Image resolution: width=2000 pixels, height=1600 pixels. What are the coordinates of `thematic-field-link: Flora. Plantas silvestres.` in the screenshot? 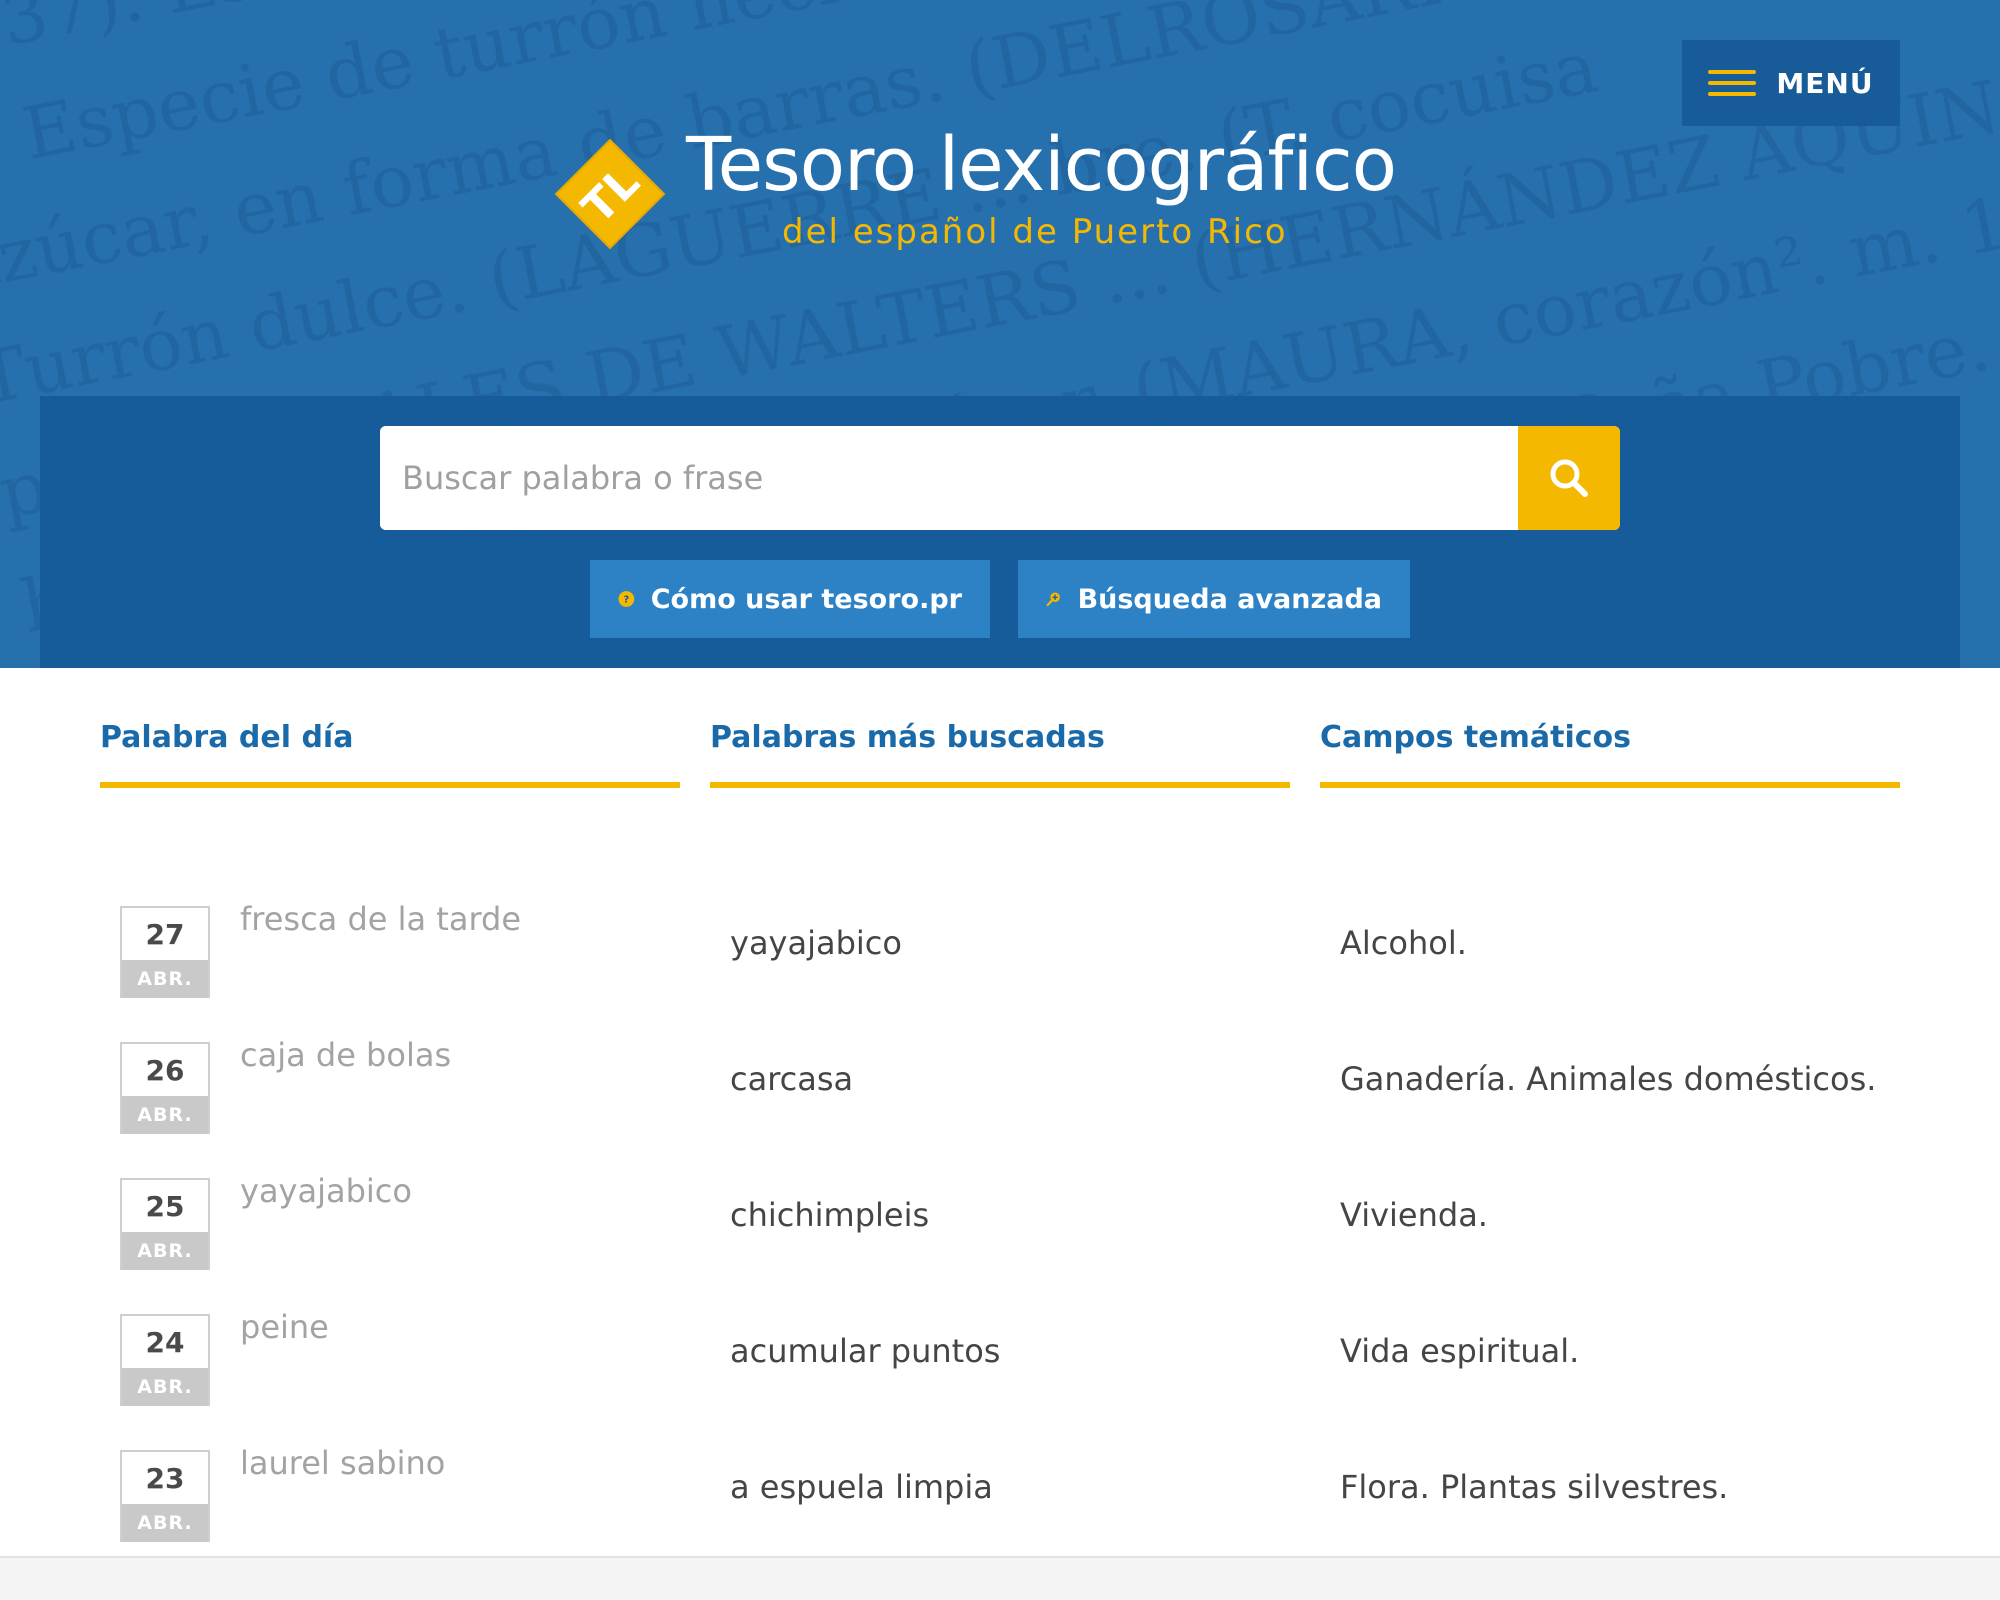 It's located at (1534, 1487).